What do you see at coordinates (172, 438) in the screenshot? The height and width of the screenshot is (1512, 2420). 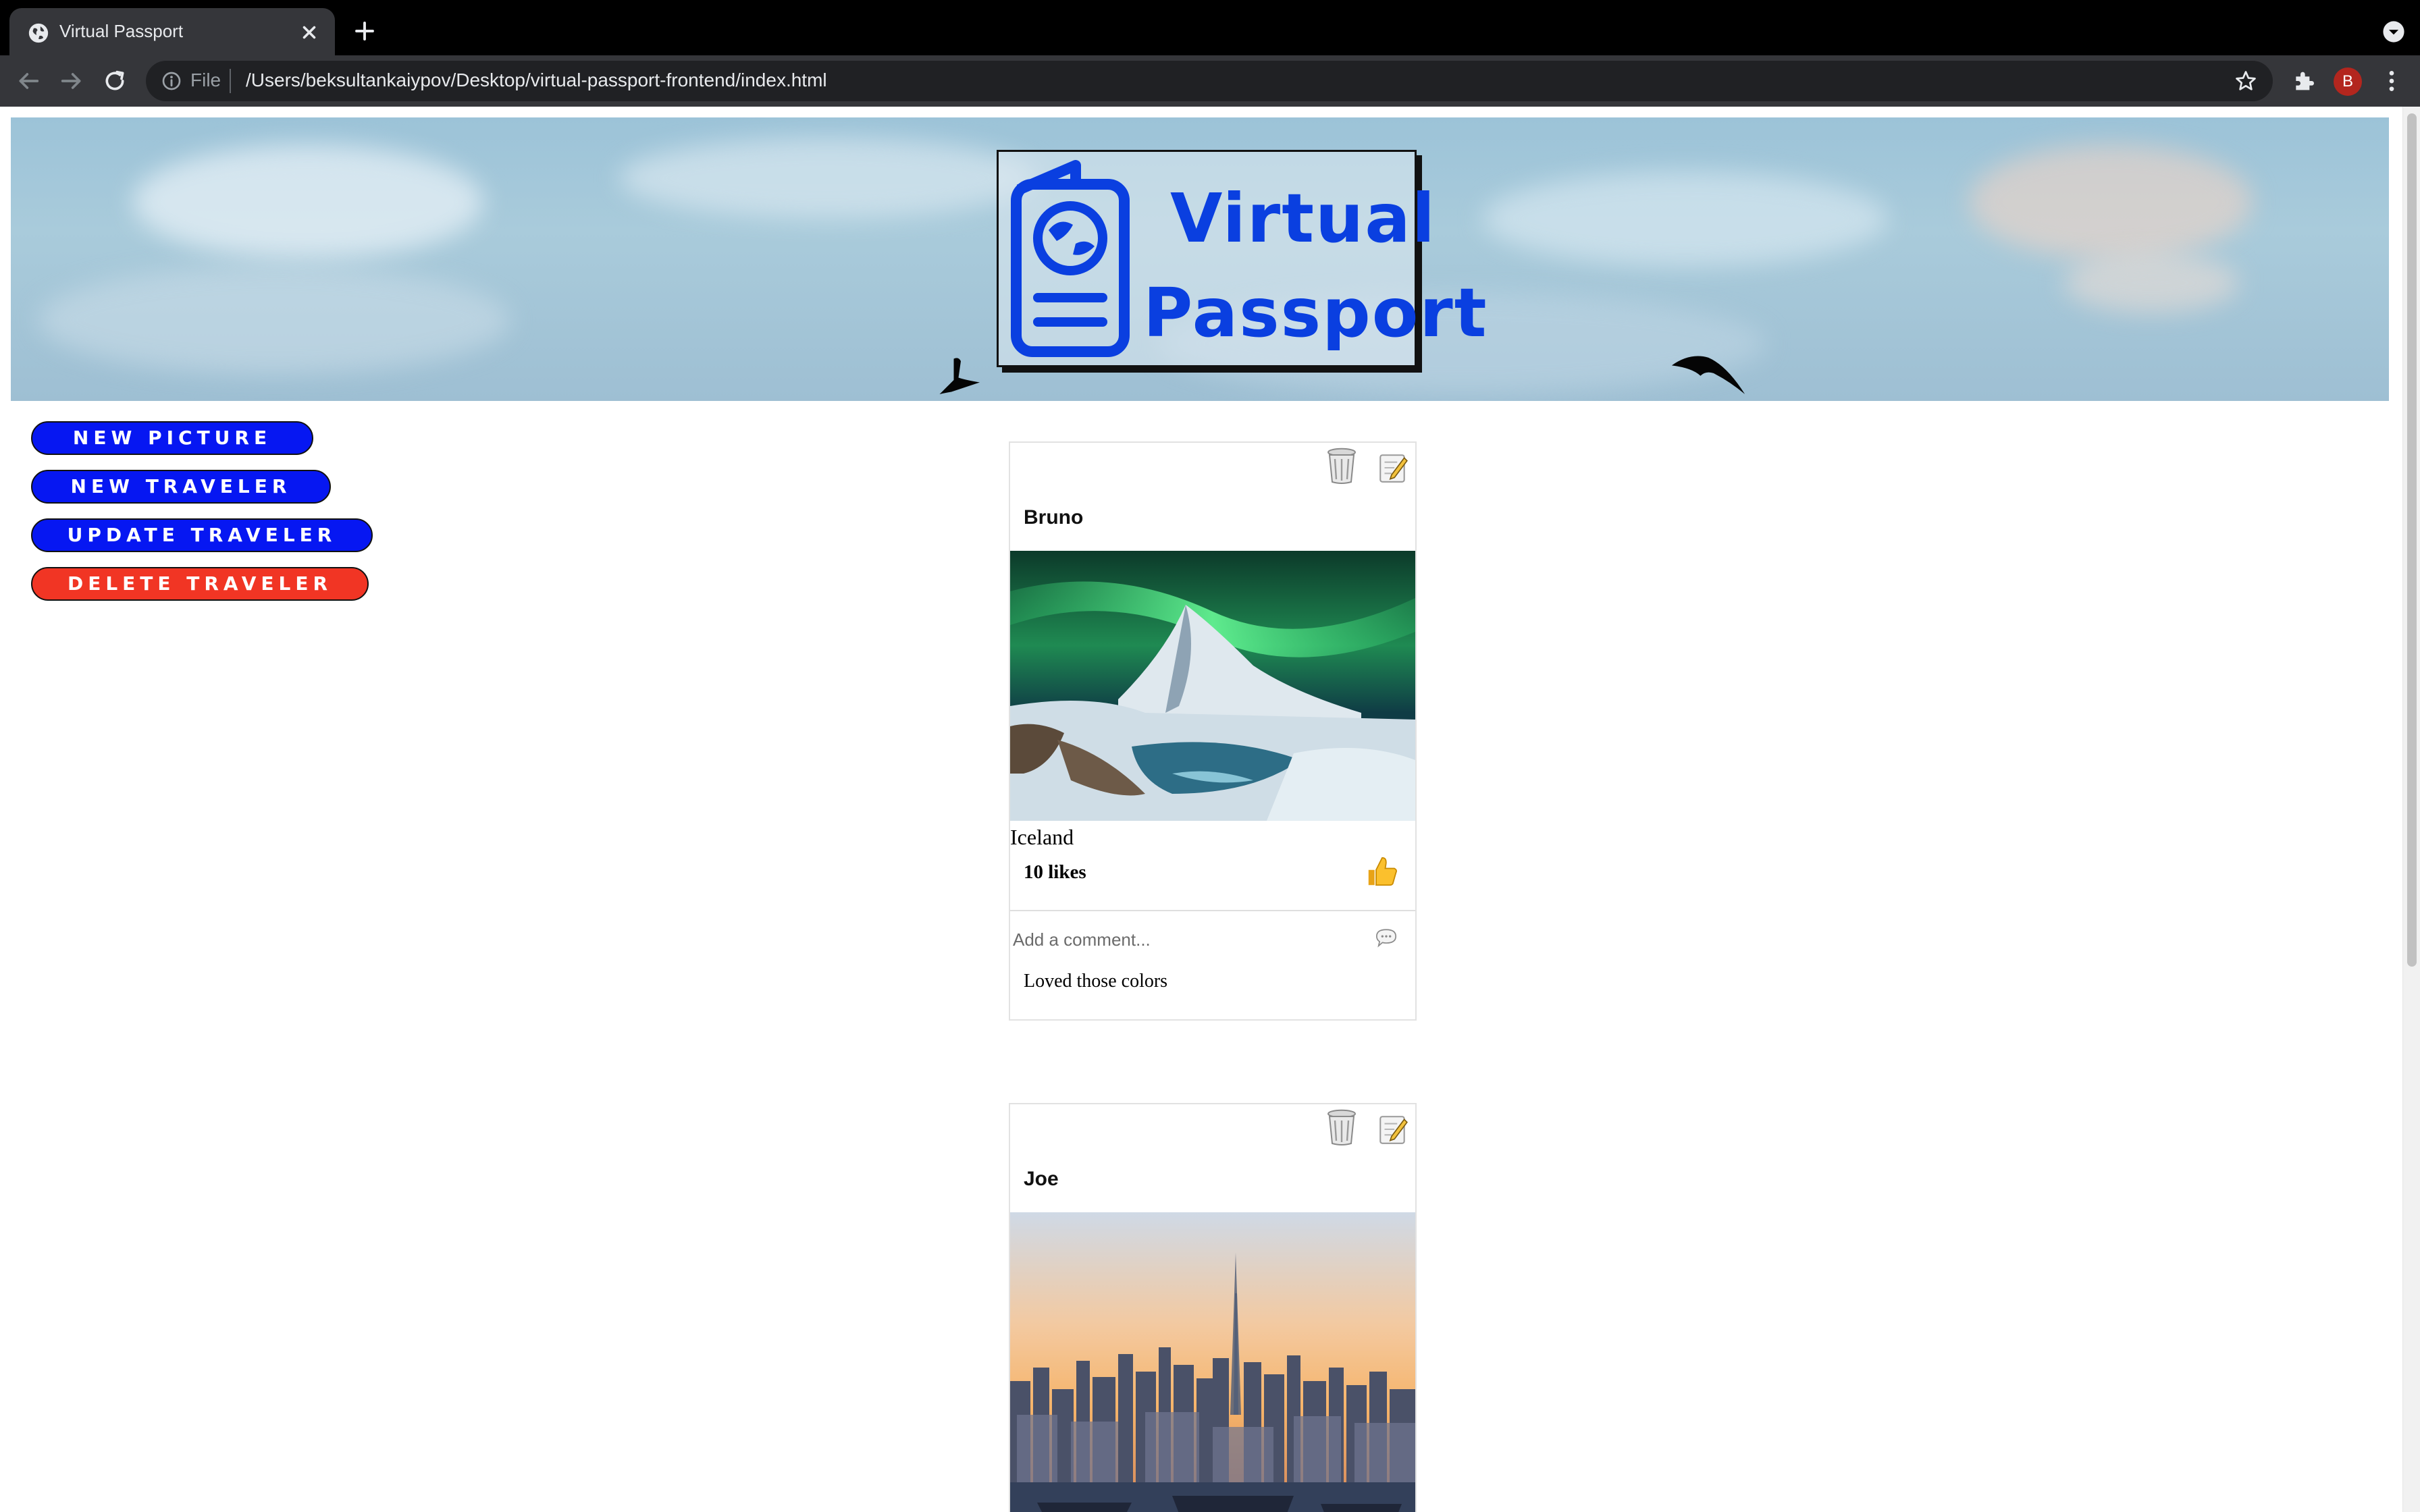 I see `new-picture-button: NEW PICTURE` at bounding box center [172, 438].